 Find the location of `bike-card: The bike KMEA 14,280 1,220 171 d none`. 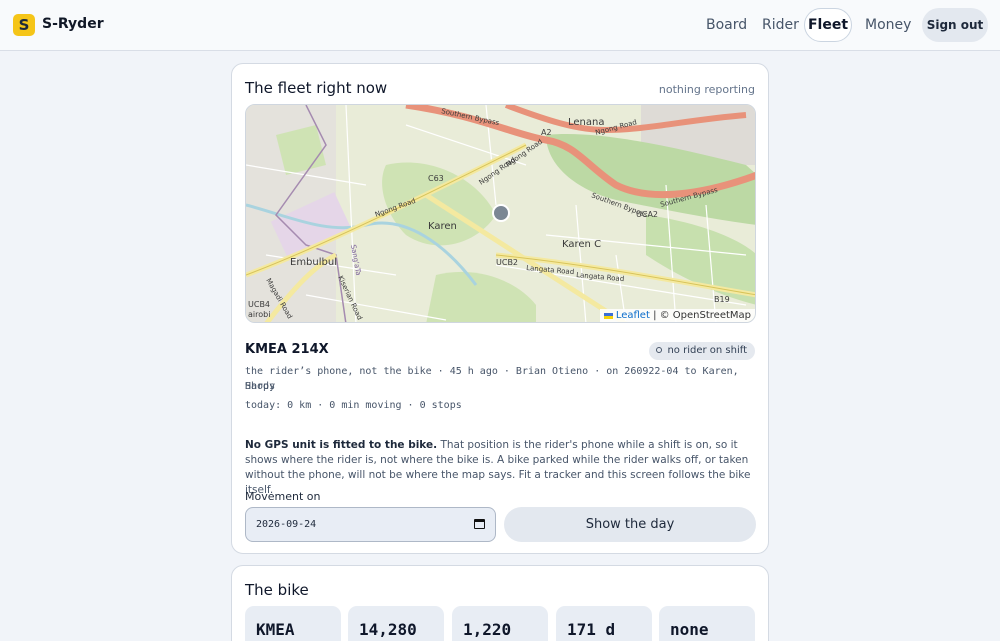

bike-card: The bike KMEA 14,280 1,220 171 d none is located at coordinates (500, 603).